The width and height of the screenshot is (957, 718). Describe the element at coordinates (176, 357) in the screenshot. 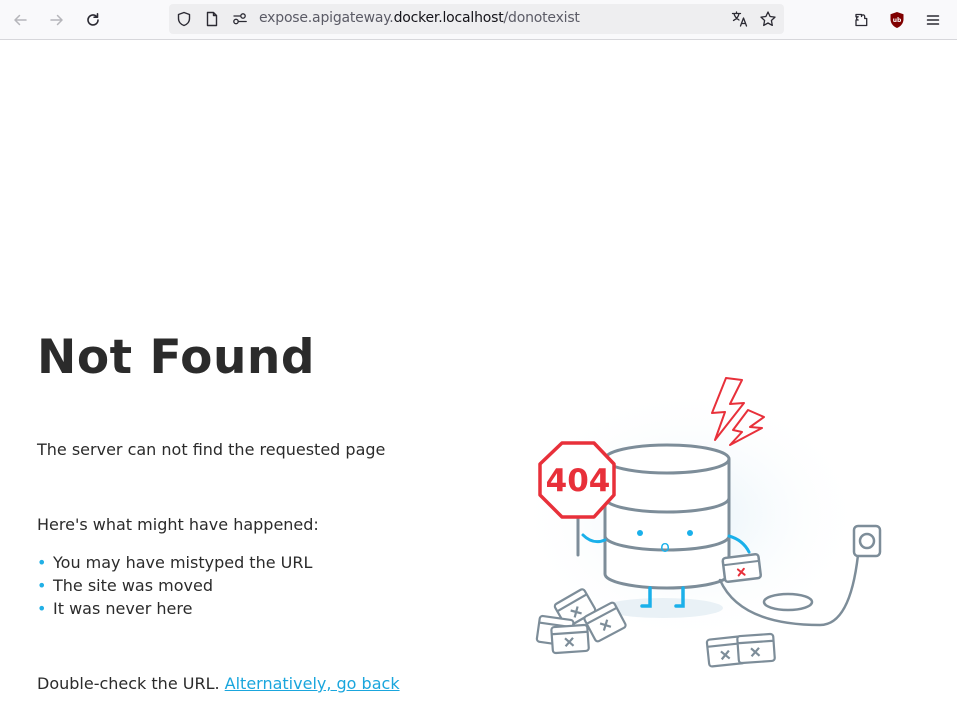

I see `page-title: Not Found` at that location.